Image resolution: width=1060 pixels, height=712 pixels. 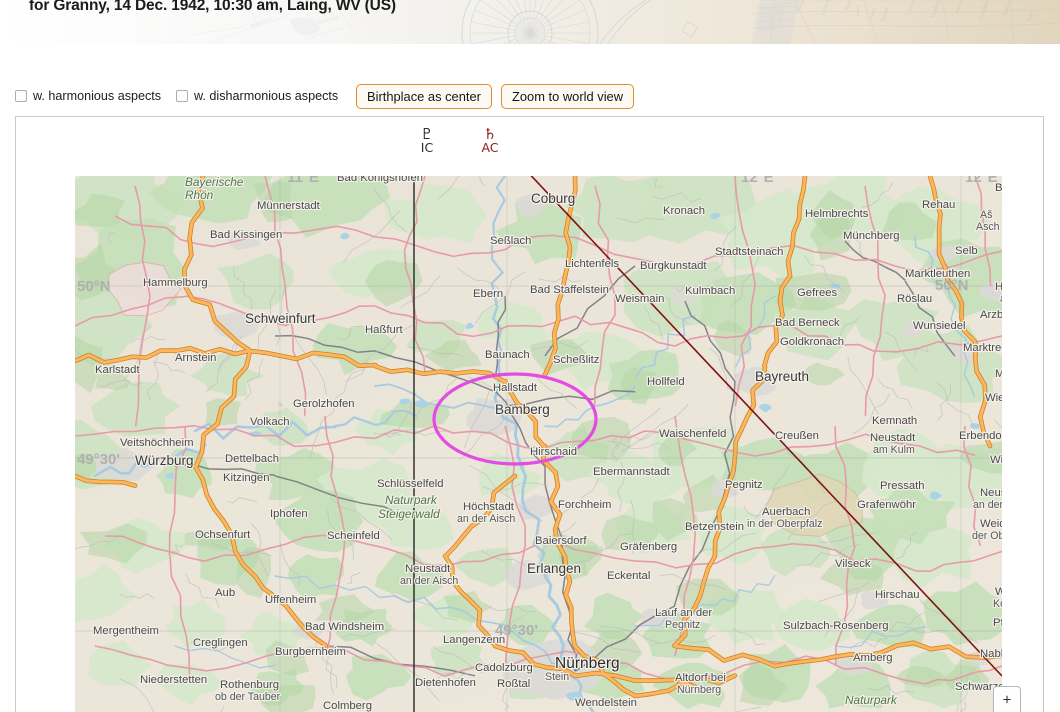 What do you see at coordinates (324, 404) in the screenshot?
I see `svg-text: Gerolzhofen` at bounding box center [324, 404].